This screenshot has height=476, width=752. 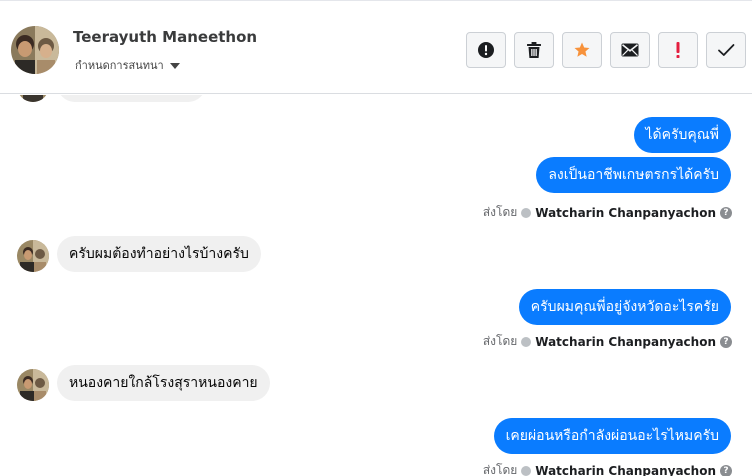 I want to click on alert-circle-icon, so click(x=486, y=50).